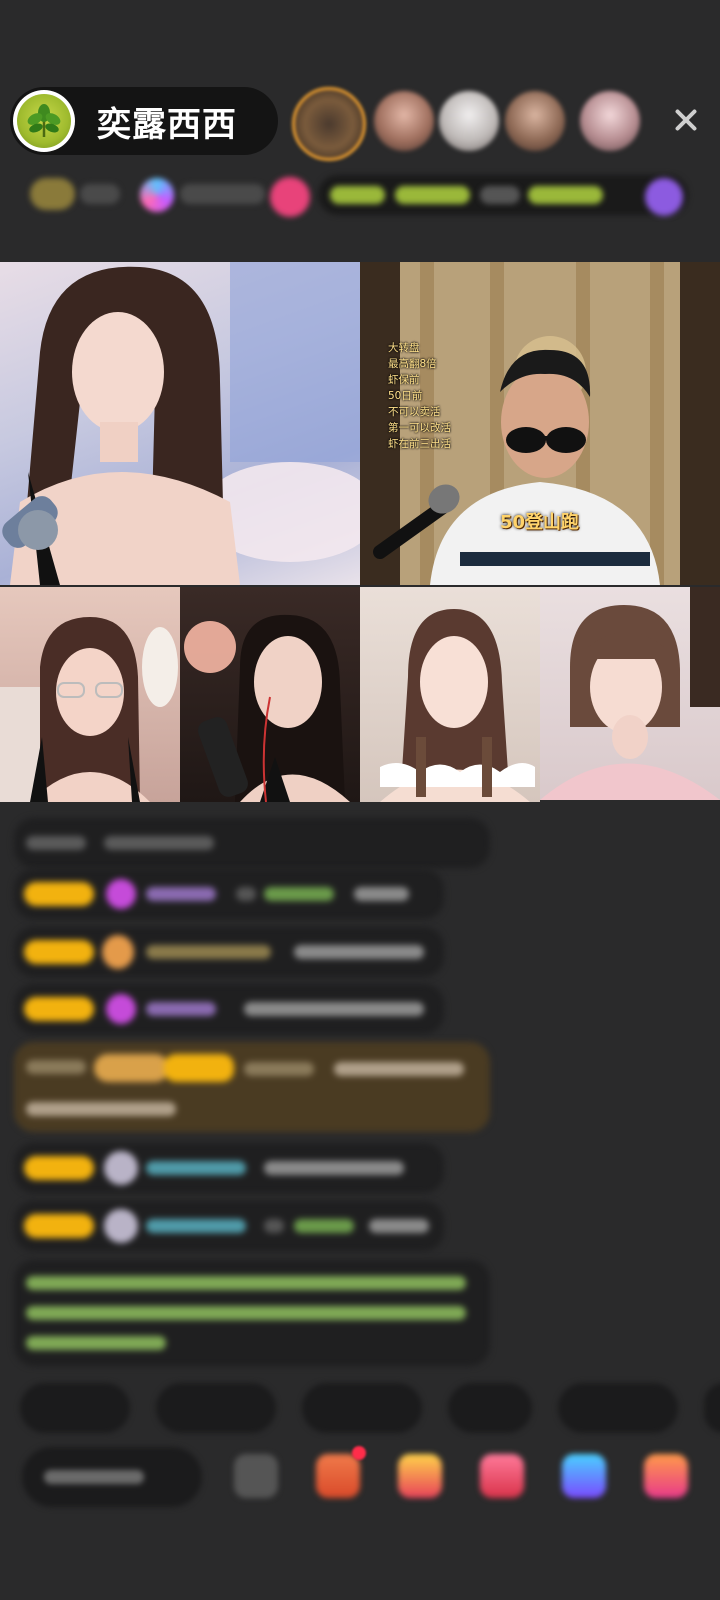  I want to click on overlay-line: 第一可以改活, so click(419, 428).